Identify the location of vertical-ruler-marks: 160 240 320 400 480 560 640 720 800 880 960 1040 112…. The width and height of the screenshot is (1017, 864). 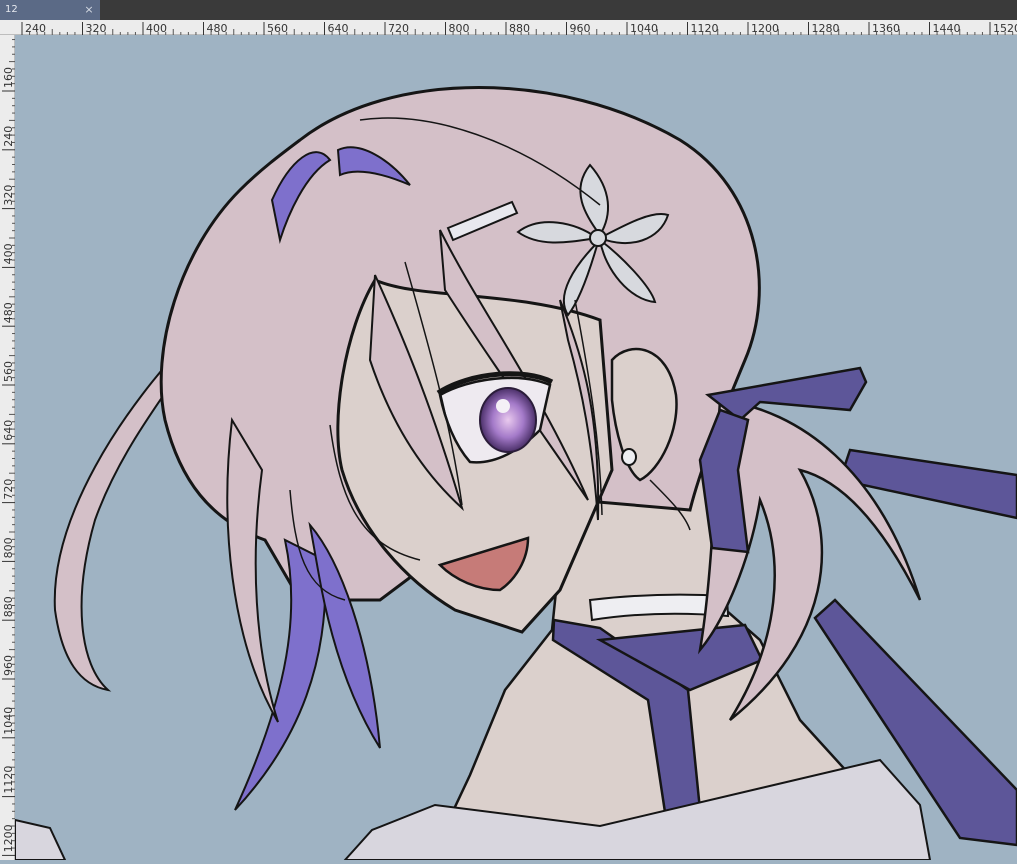
(8, 447).